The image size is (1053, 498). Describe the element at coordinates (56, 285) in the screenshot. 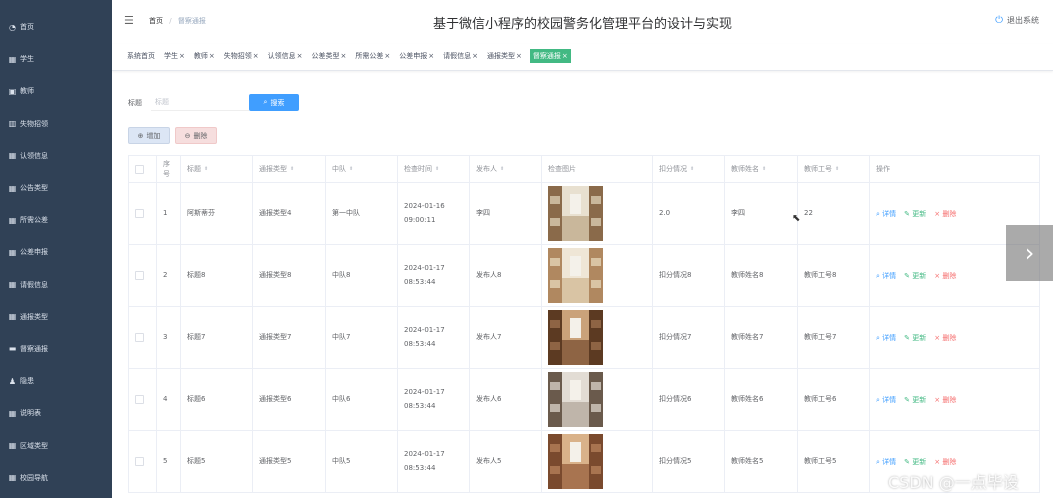

I see `sidebar-item: ▦ 请假信息` at that location.